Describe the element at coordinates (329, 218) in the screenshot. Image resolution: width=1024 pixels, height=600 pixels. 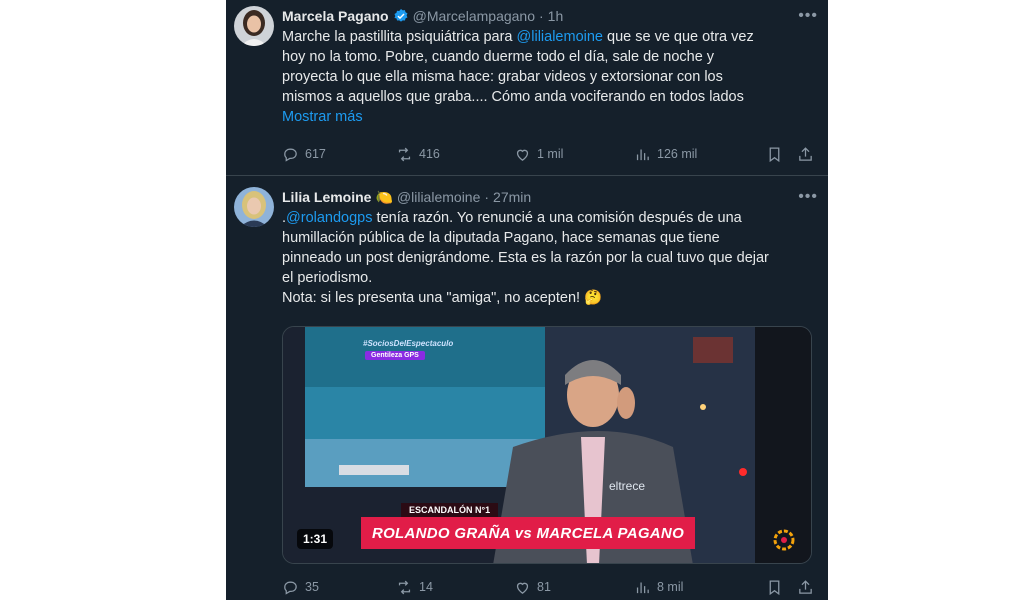
I see `mention-link: @rolandogps` at that location.